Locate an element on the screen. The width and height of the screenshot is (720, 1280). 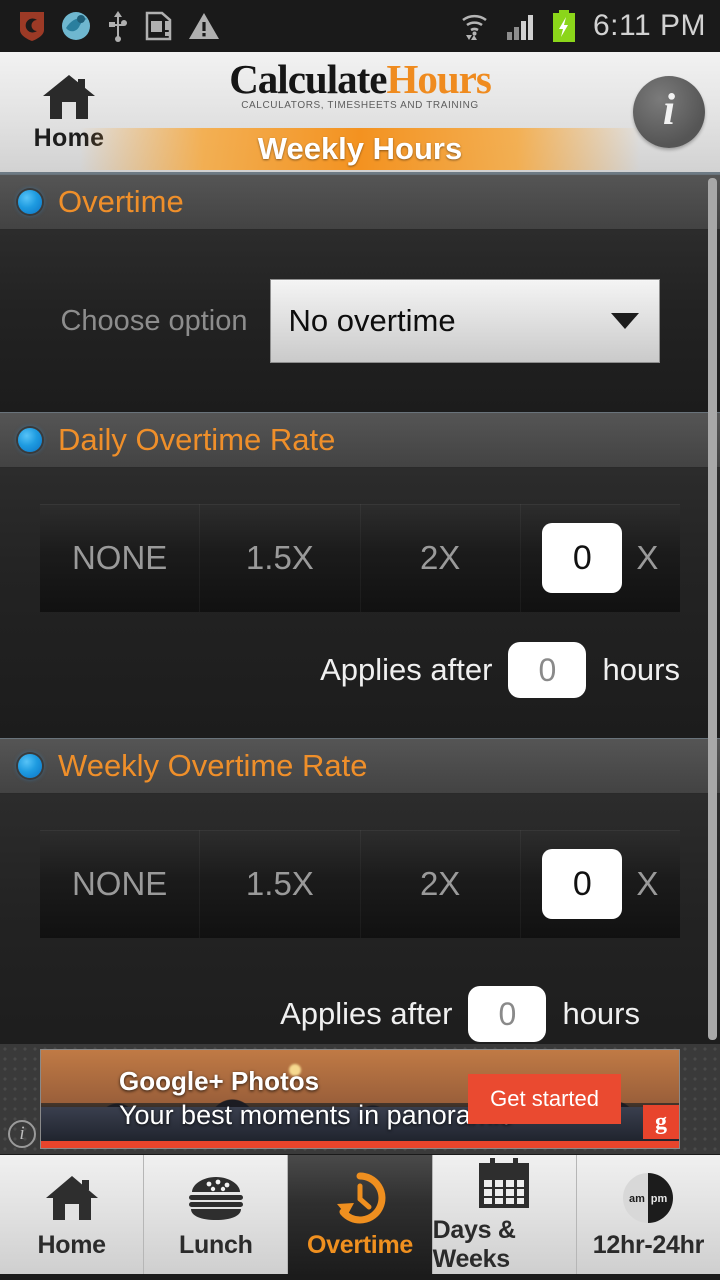
overtime-option-value: No overtime is located at coordinates (372, 320).